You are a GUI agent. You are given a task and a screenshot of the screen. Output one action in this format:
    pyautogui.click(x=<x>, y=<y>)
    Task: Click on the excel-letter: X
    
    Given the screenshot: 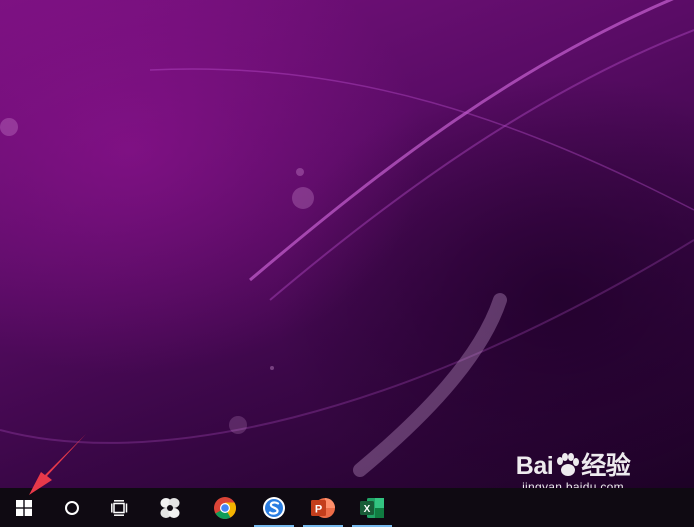 What is the action you would take?
    pyautogui.click(x=367, y=509)
    